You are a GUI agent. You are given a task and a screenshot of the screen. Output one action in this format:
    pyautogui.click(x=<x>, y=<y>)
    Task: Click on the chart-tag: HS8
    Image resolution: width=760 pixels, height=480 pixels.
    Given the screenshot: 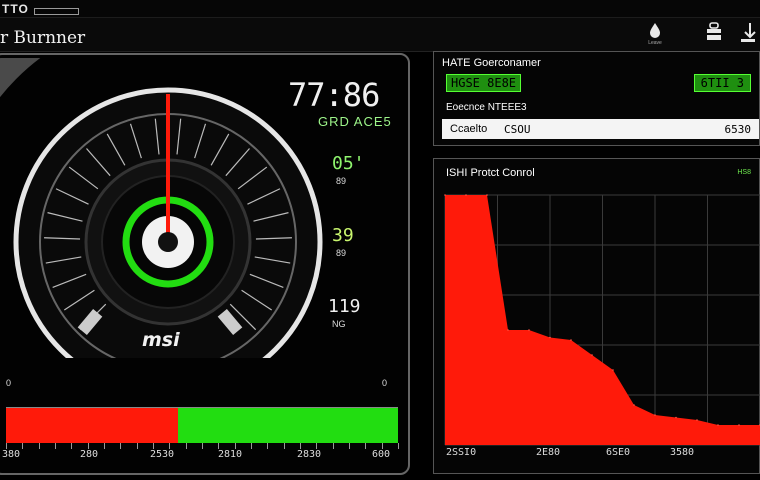 What is the action you would take?
    pyautogui.click(x=744, y=172)
    